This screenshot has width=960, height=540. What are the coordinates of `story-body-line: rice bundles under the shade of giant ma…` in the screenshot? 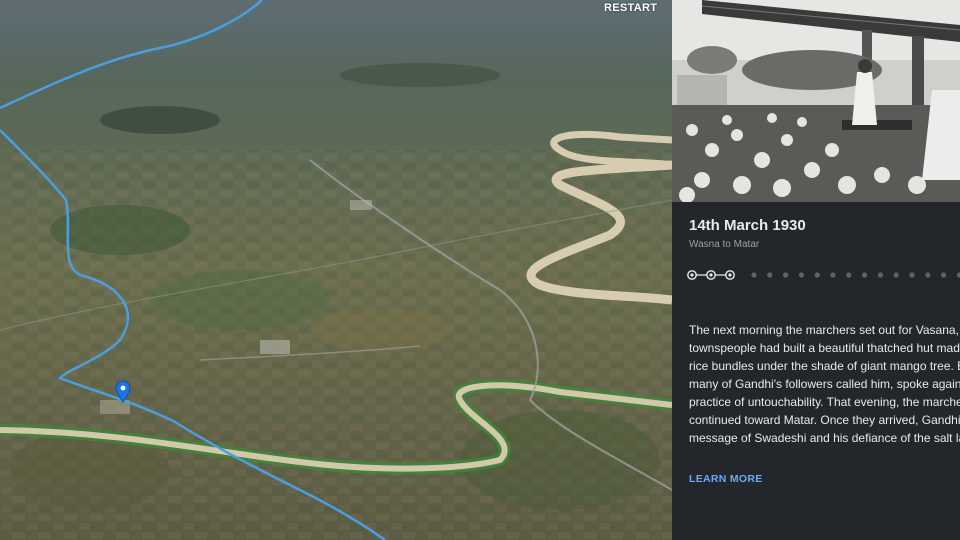 It's located at (824, 366).